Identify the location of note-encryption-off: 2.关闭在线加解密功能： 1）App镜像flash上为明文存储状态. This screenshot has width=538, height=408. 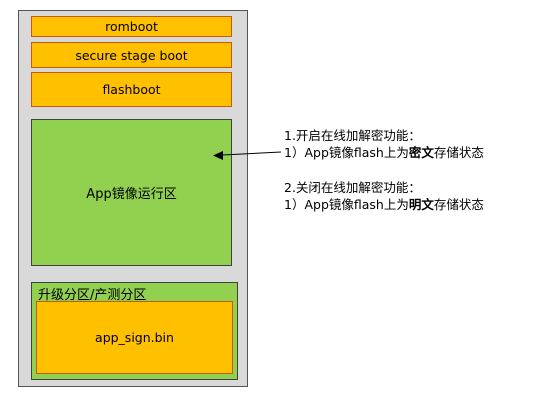
(384, 196).